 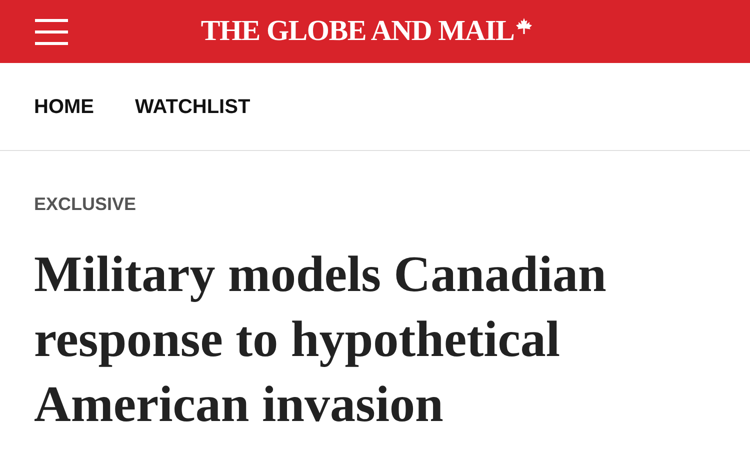 What do you see at coordinates (357, 32) in the screenshot?
I see `masthead-title: THE GLOBE AND MAIL` at bounding box center [357, 32].